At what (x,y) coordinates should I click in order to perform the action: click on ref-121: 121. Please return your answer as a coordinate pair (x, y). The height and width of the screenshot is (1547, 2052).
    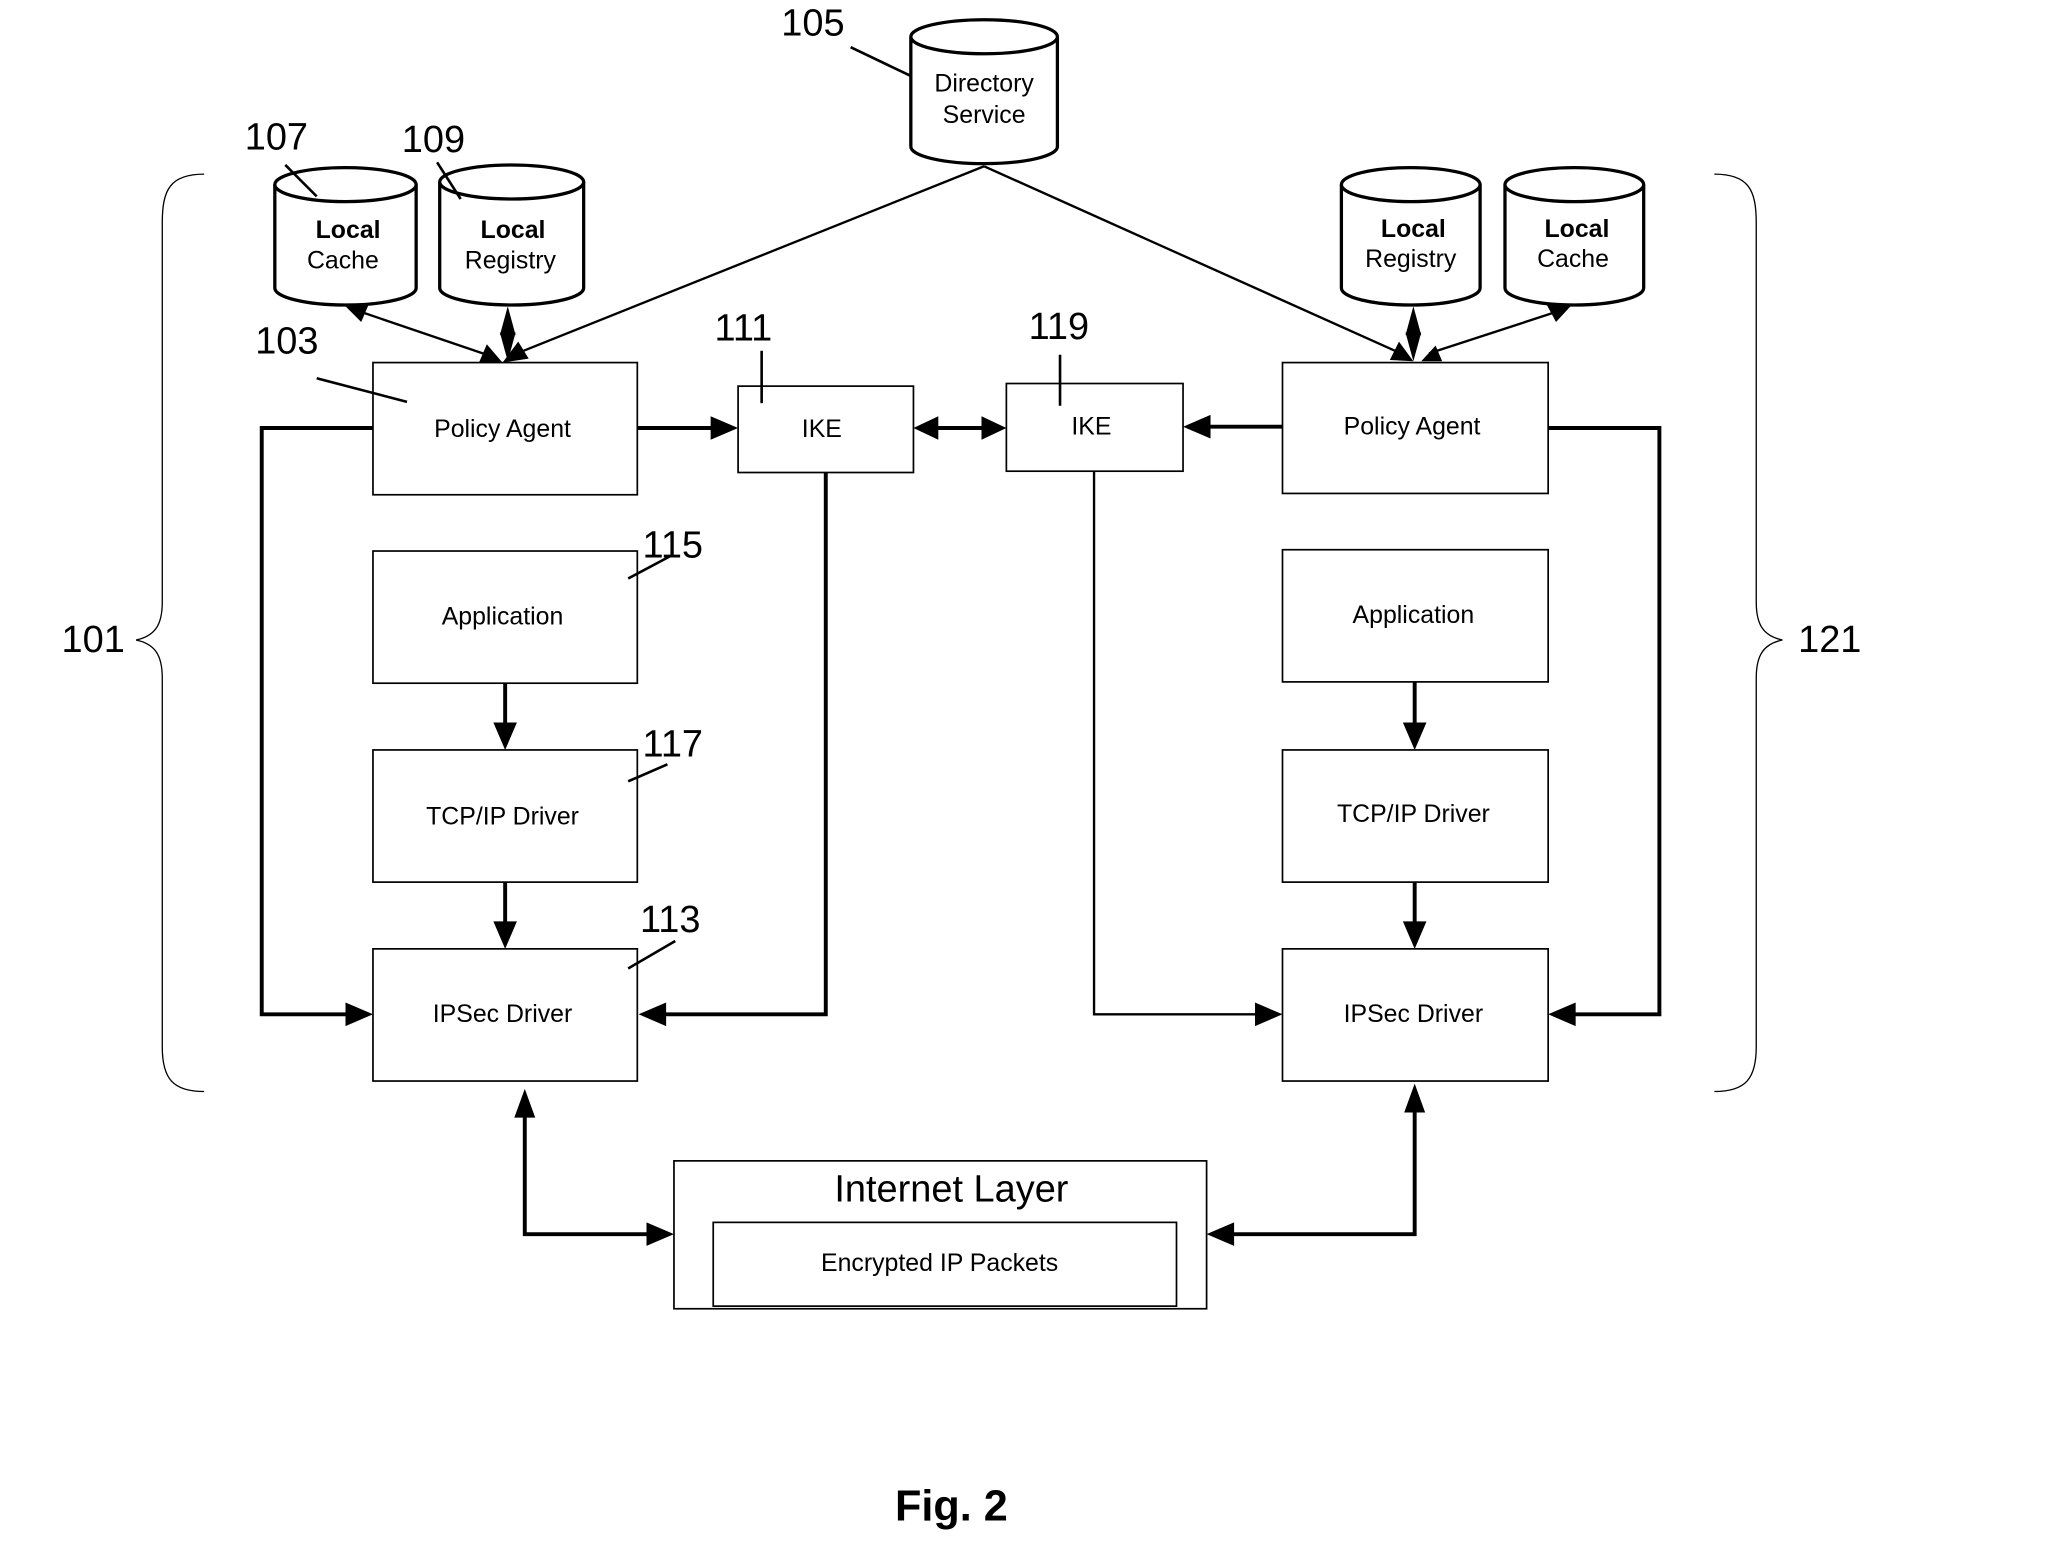
    Looking at the image, I should click on (1829, 640).